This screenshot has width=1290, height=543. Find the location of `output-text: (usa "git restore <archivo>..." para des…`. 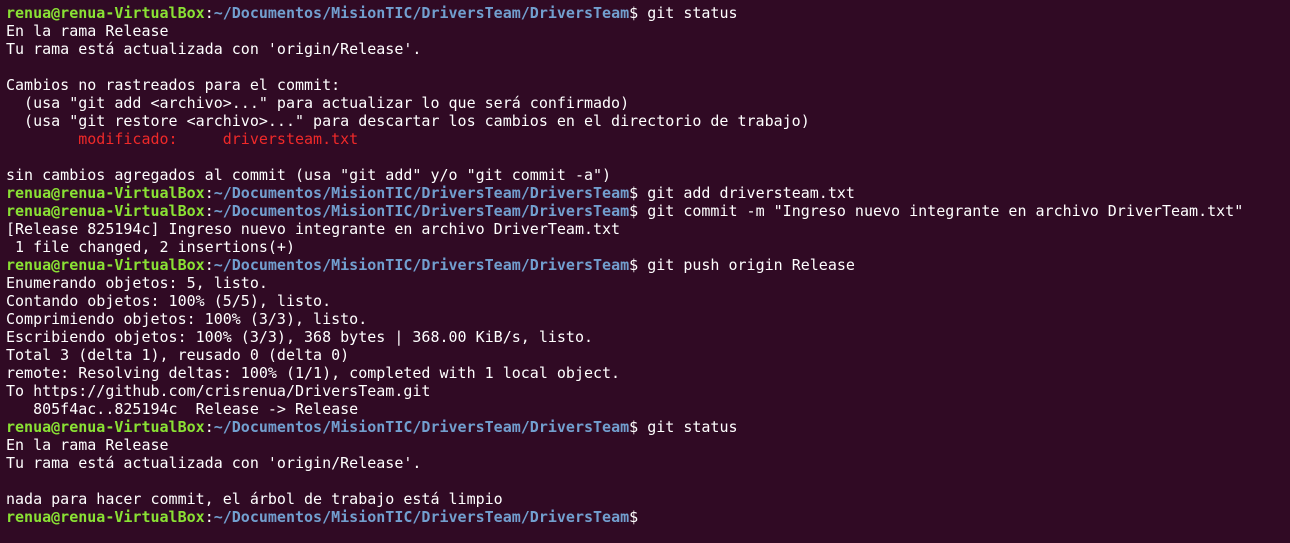

output-text: (usa "git restore <archivo>..." para des… is located at coordinates (408, 121).